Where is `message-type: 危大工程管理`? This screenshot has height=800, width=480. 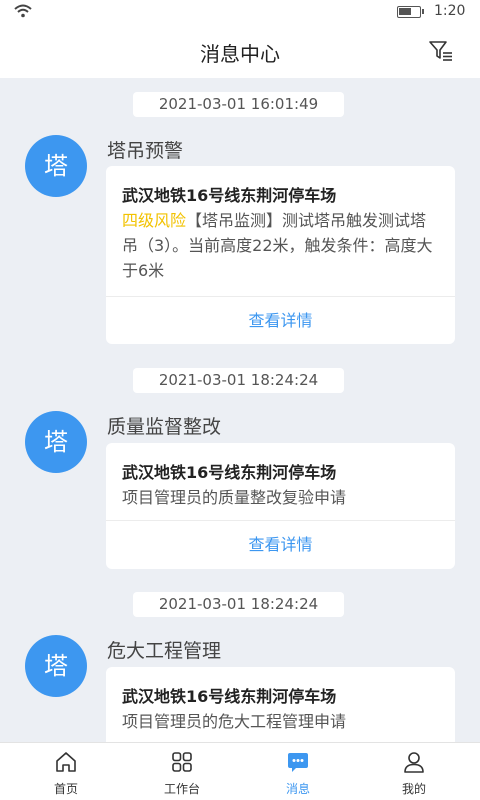 message-type: 危大工程管理 is located at coordinates (164, 651).